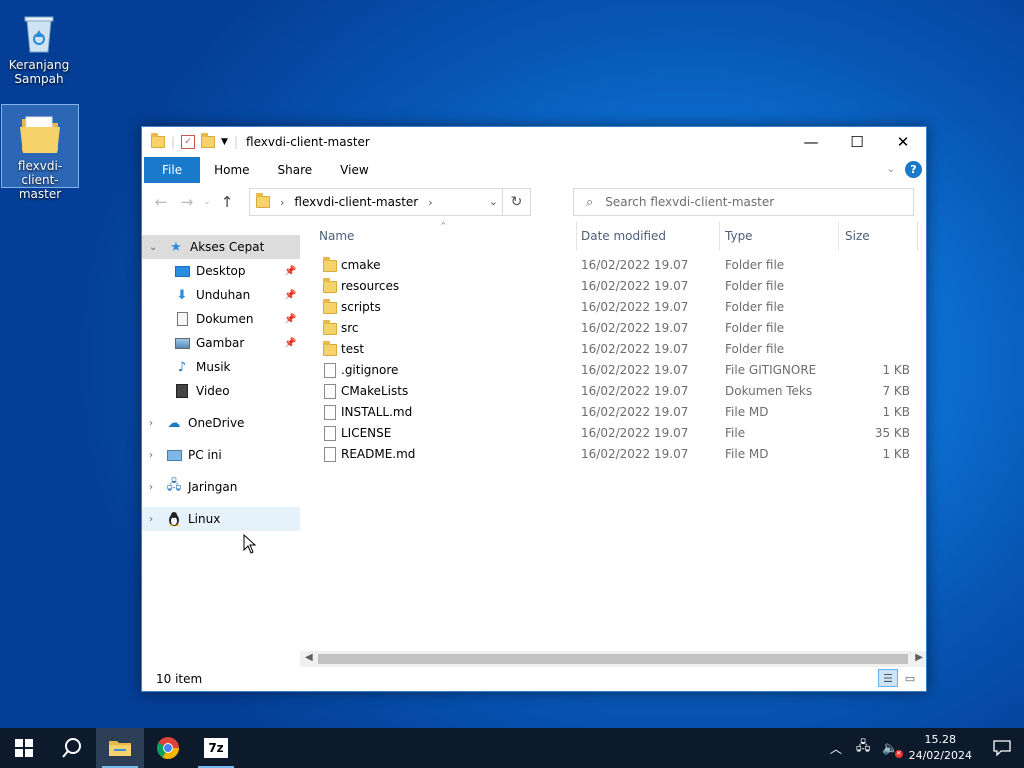 The image size is (1024, 768). What do you see at coordinates (221, 519) in the screenshot?
I see `nav-item-linux: › Linux` at bounding box center [221, 519].